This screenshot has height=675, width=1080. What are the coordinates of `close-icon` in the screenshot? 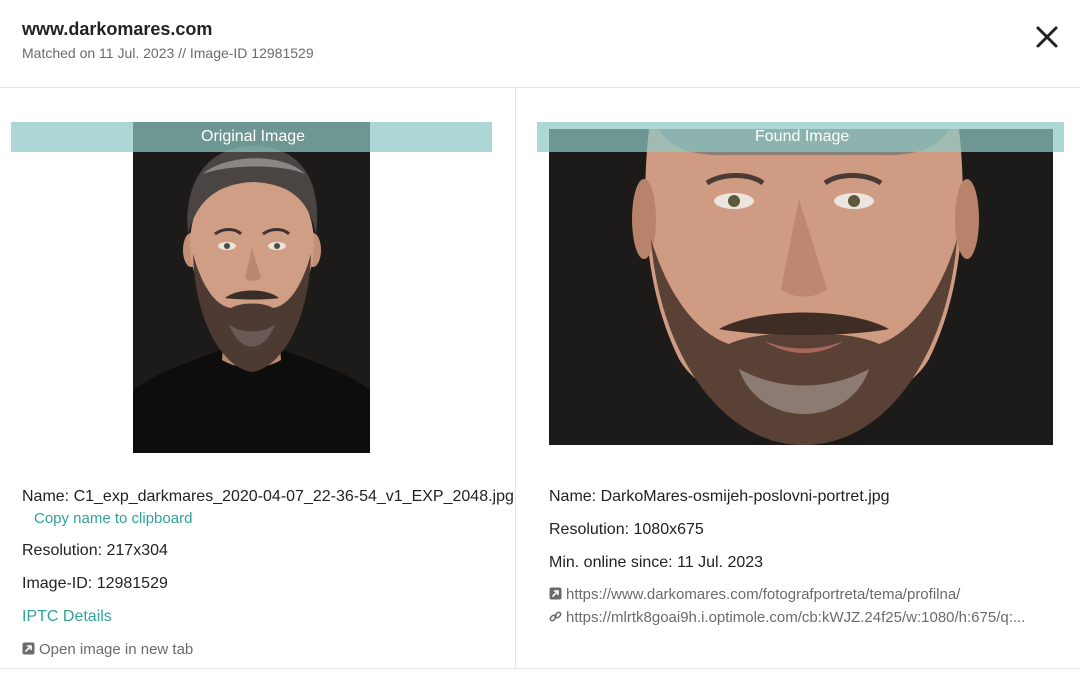 It's located at (1047, 37).